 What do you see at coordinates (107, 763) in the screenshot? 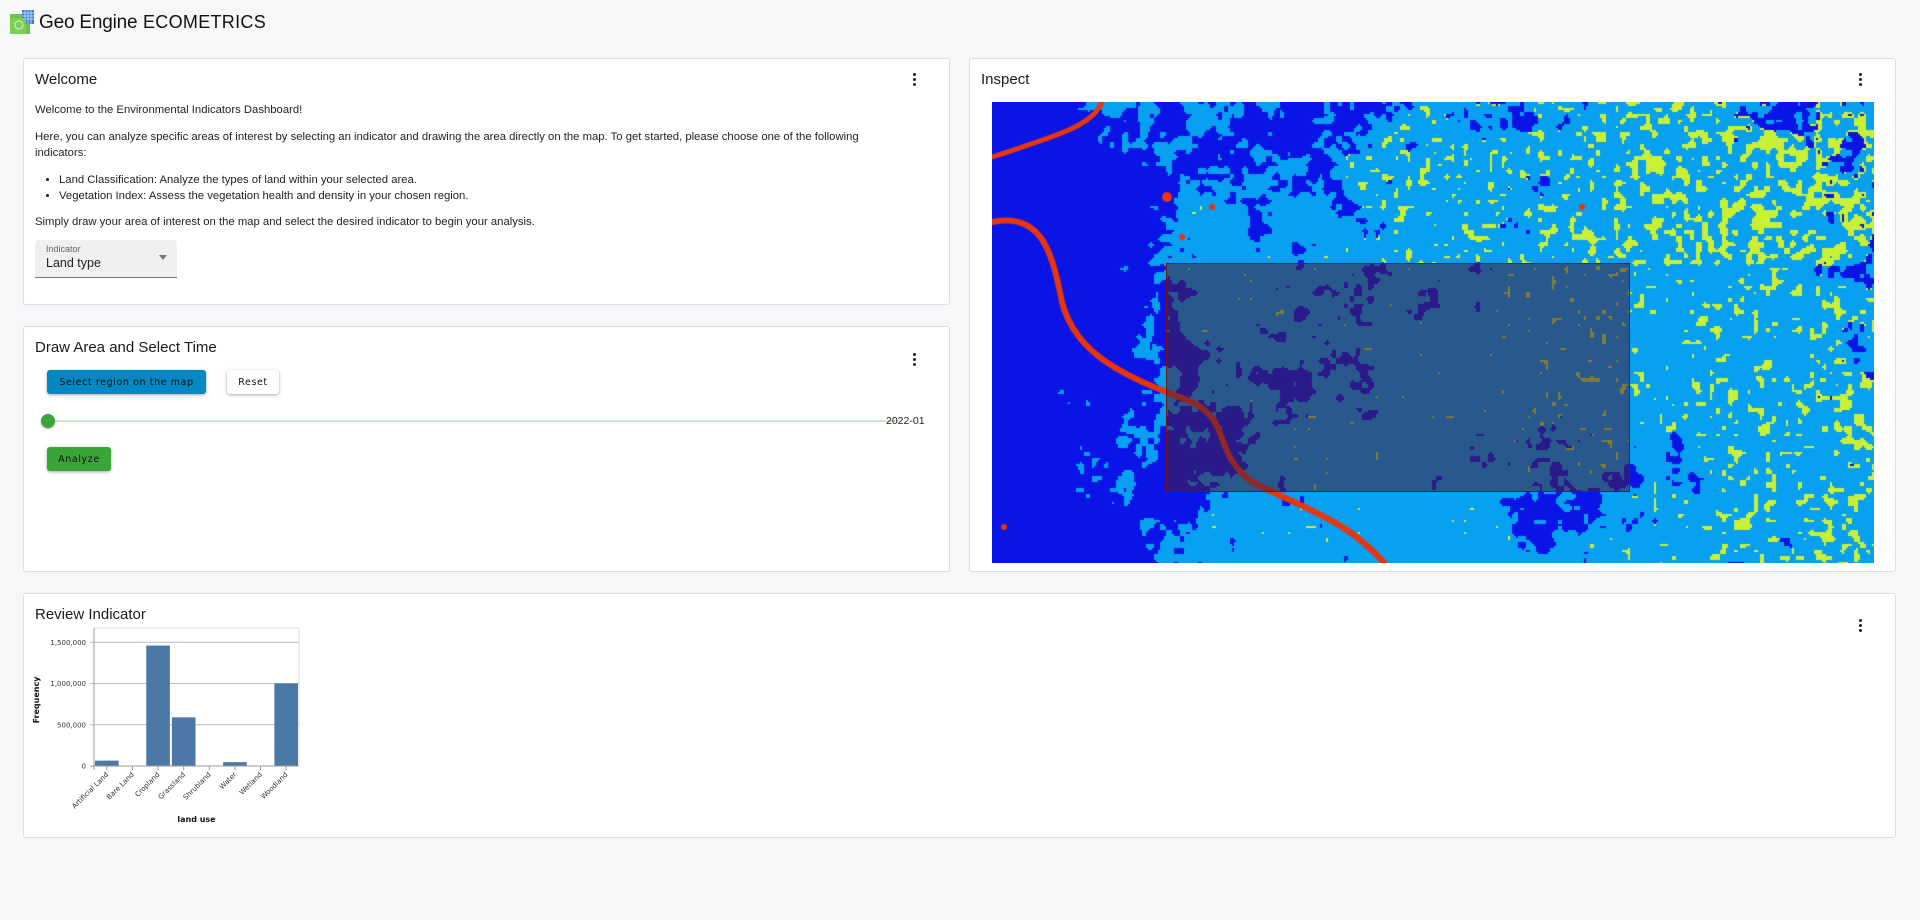
I see `bar-artificial-land` at bounding box center [107, 763].